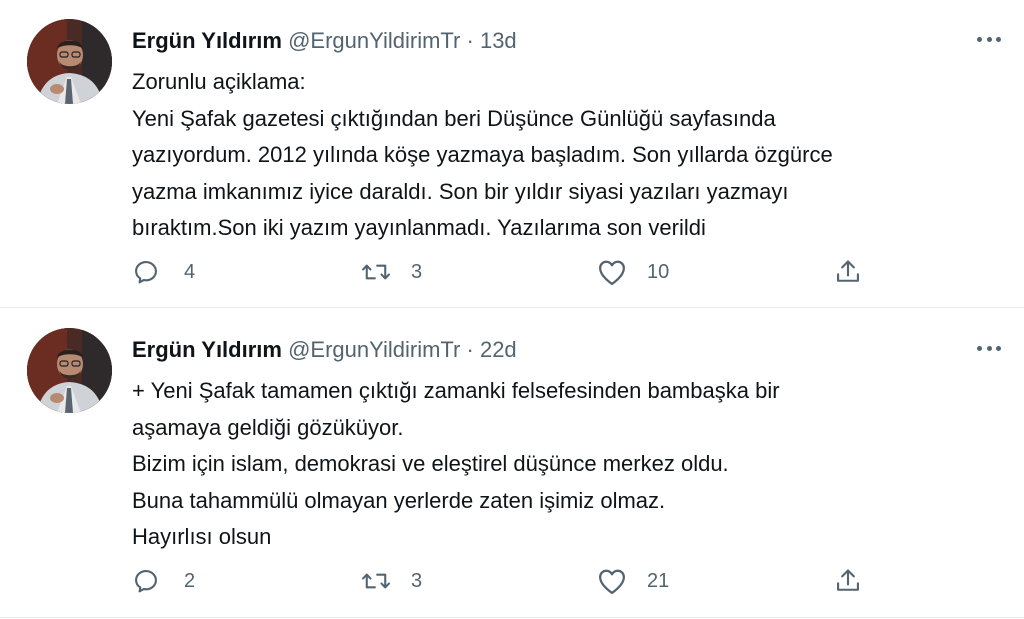 This screenshot has height=619, width=1024. What do you see at coordinates (658, 271) in the screenshot?
I see `like-count: 10` at bounding box center [658, 271].